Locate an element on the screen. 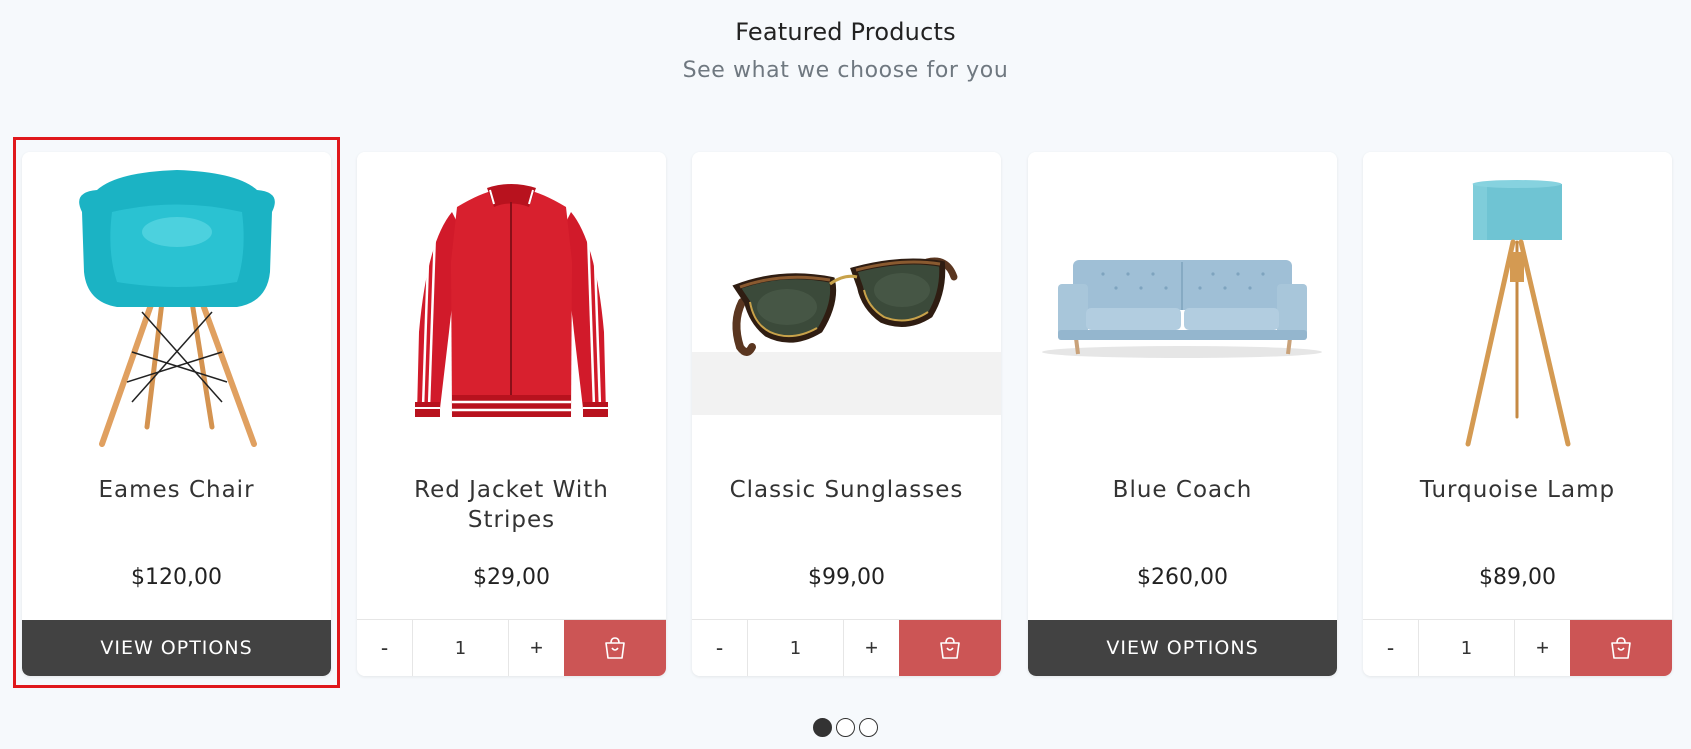 Image resolution: width=1691 pixels, height=749 pixels. product-image-eames-chair is located at coordinates (176, 302).